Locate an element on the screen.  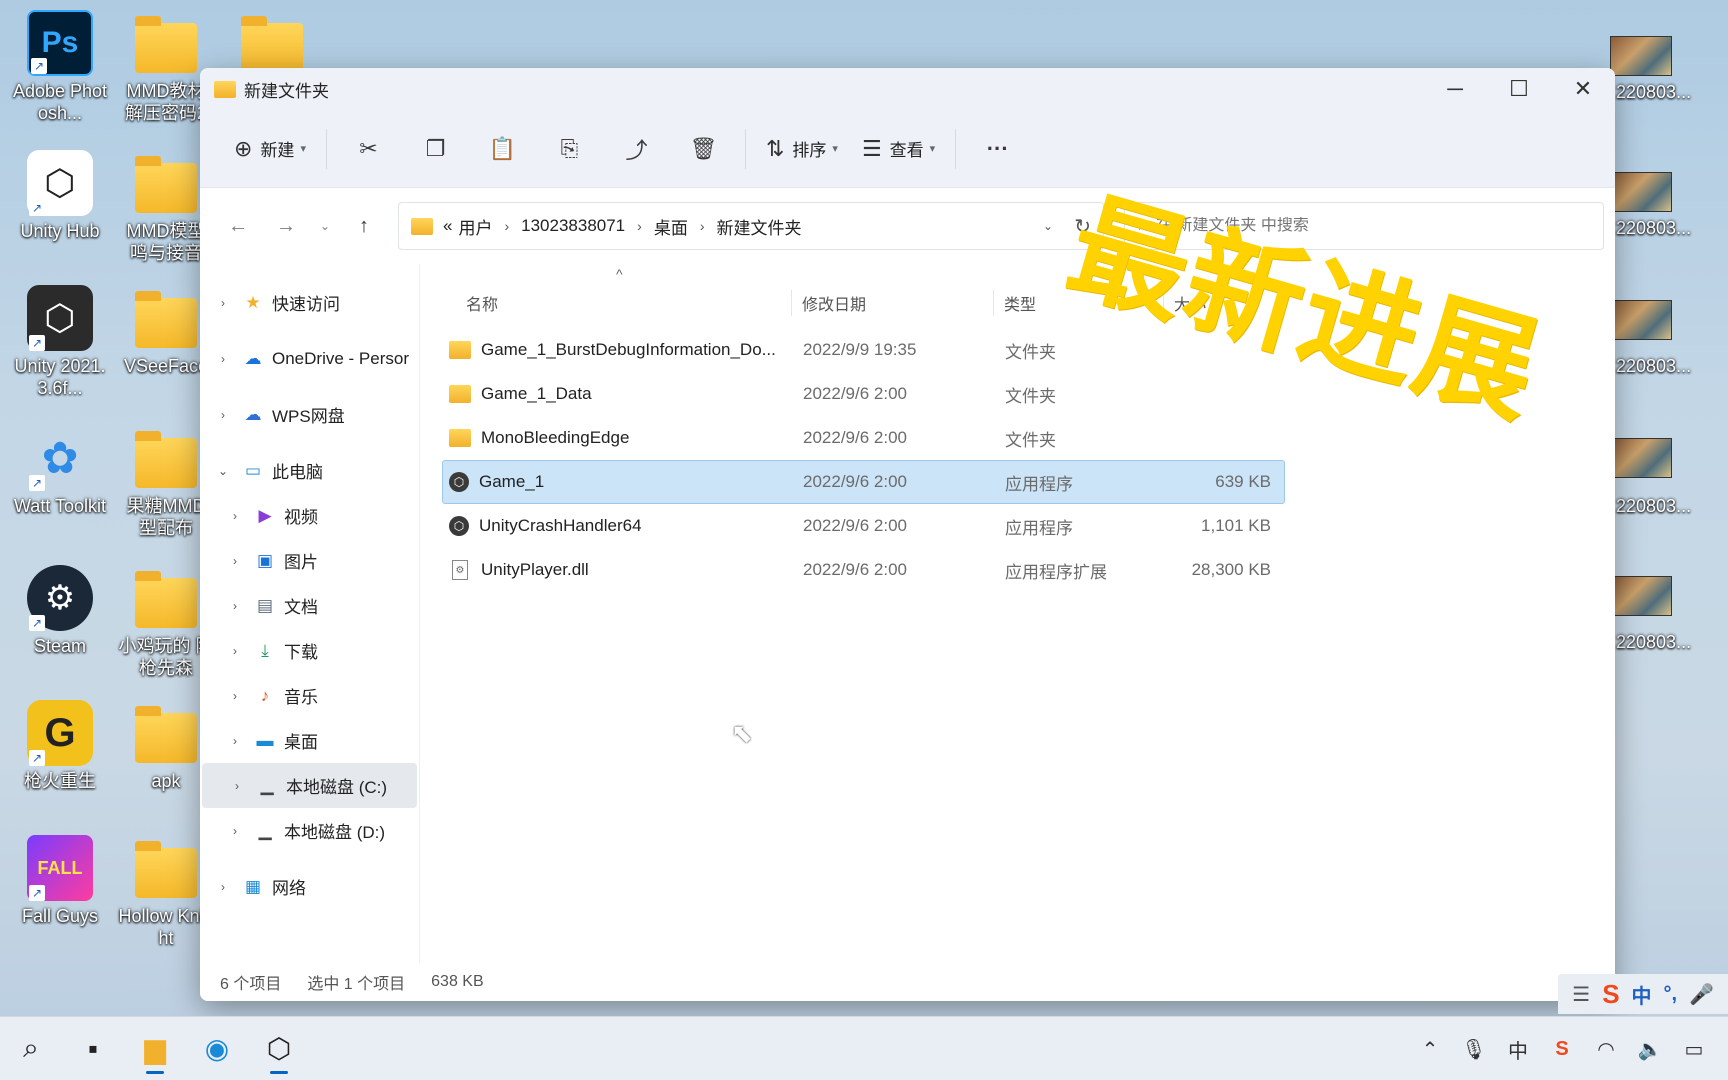
folder-icon is located at coordinates (460, 394).